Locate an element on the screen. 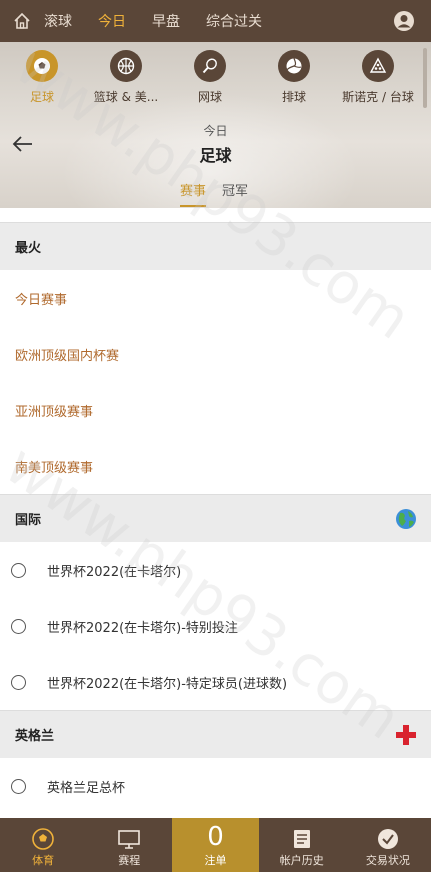 The width and height of the screenshot is (431, 872). page-title: 足球 is located at coordinates (215, 155).